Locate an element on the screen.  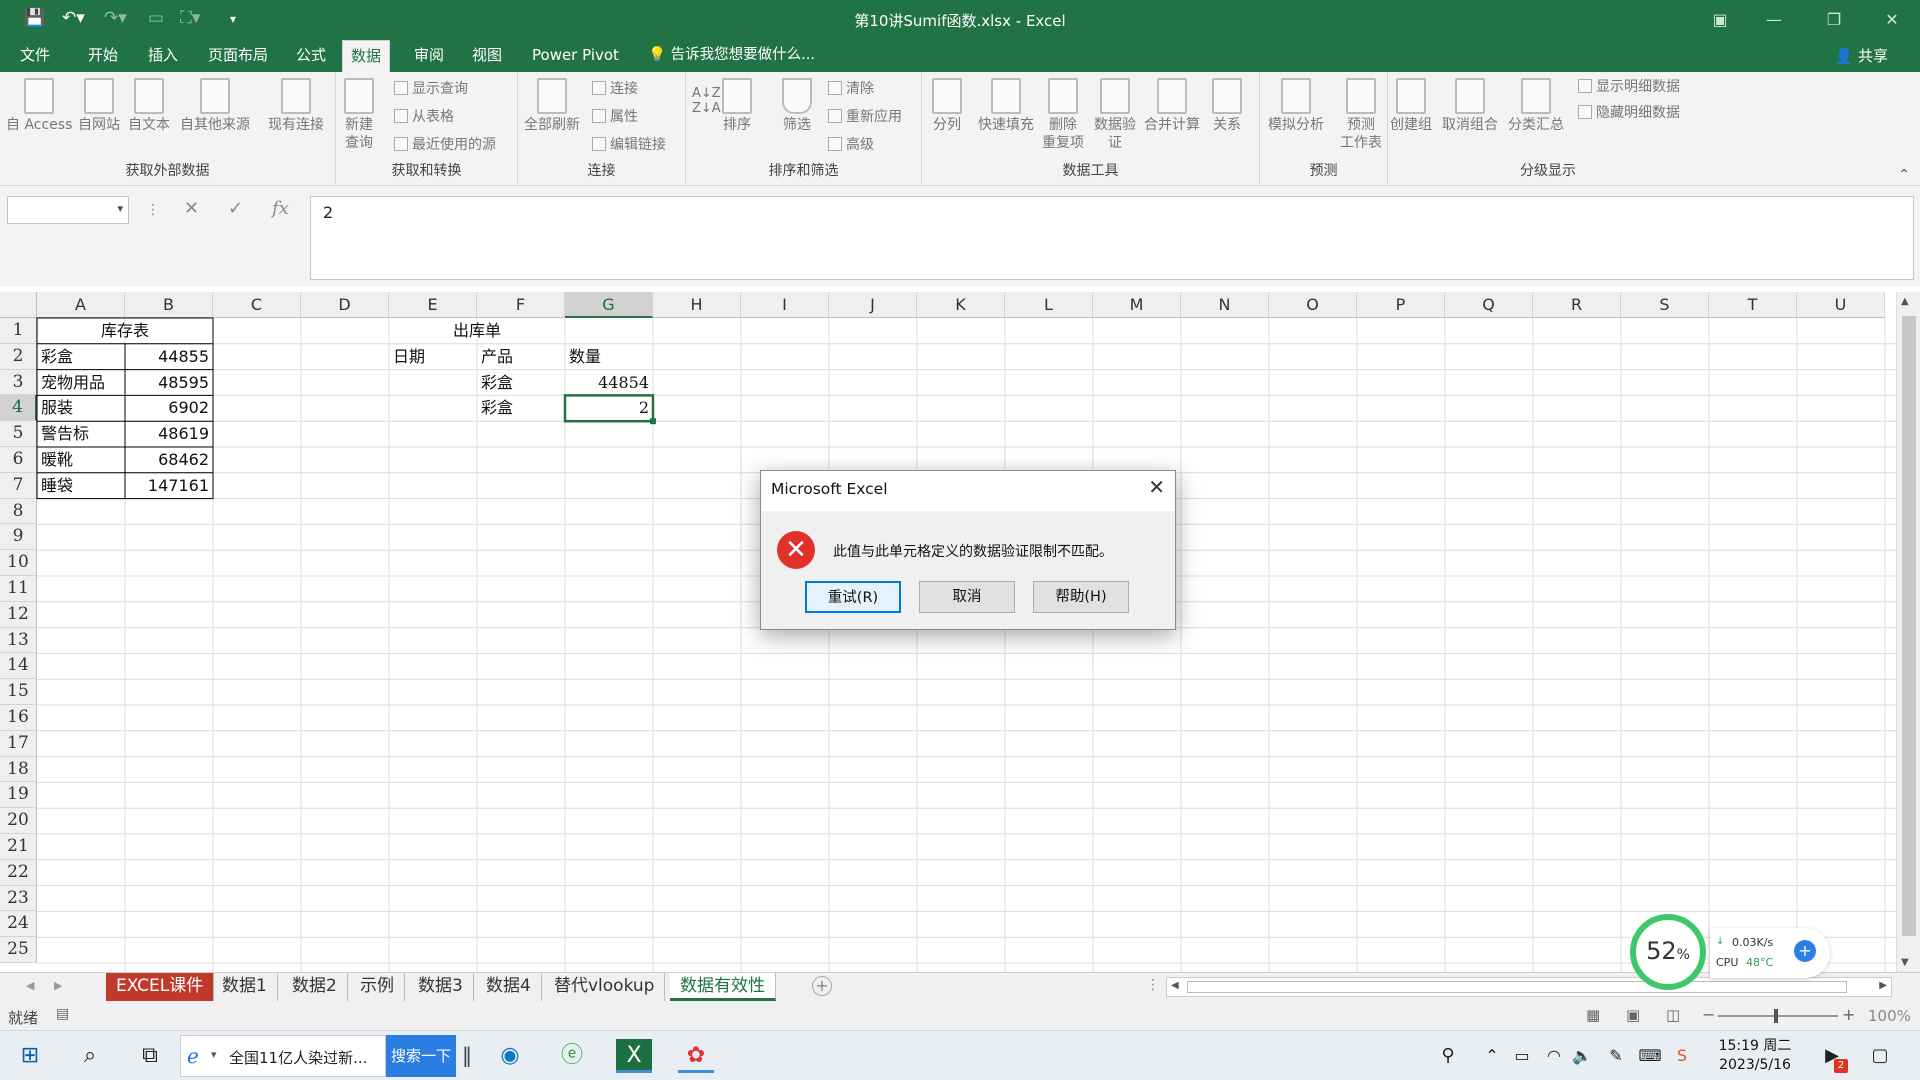
sheet-tab: 数据3 is located at coordinates (441, 987).